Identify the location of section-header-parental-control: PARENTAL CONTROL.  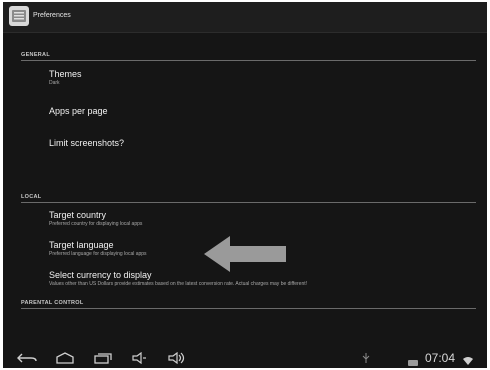
(248, 304).